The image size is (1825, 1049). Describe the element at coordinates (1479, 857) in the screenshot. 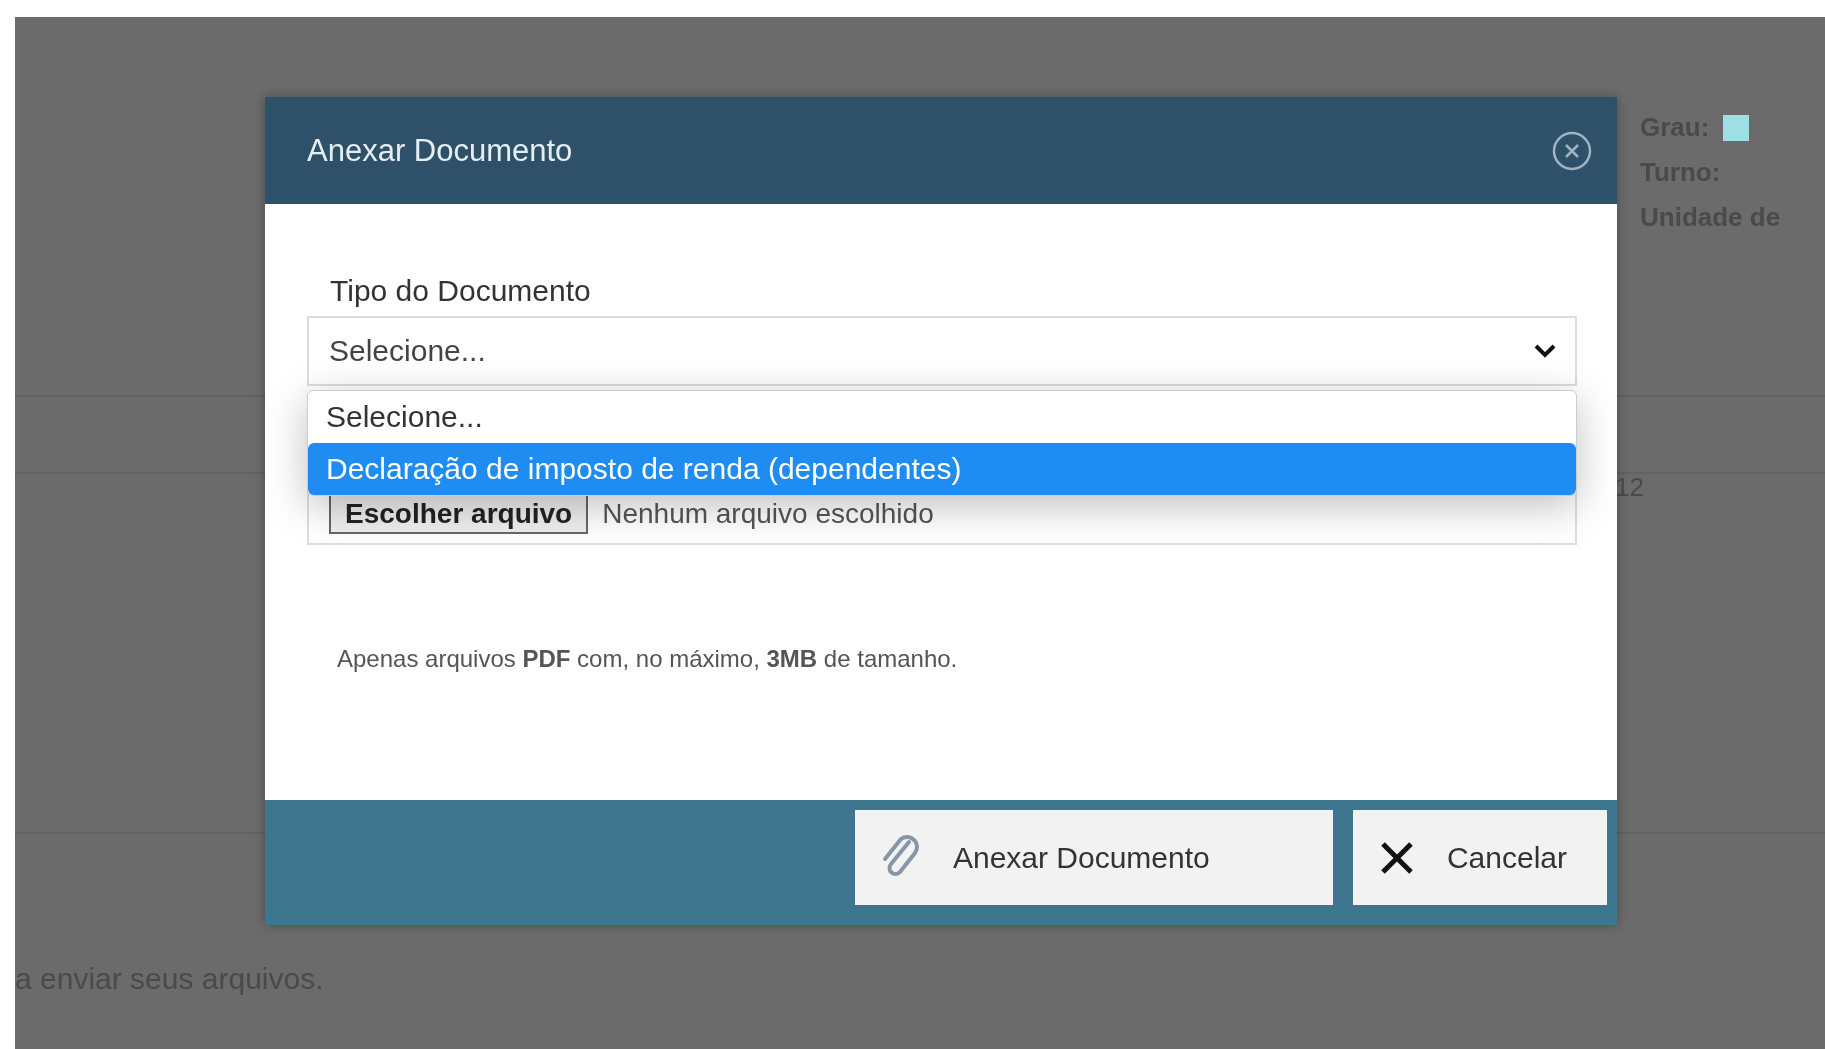

I see `cancel-button: Cancelar` at that location.